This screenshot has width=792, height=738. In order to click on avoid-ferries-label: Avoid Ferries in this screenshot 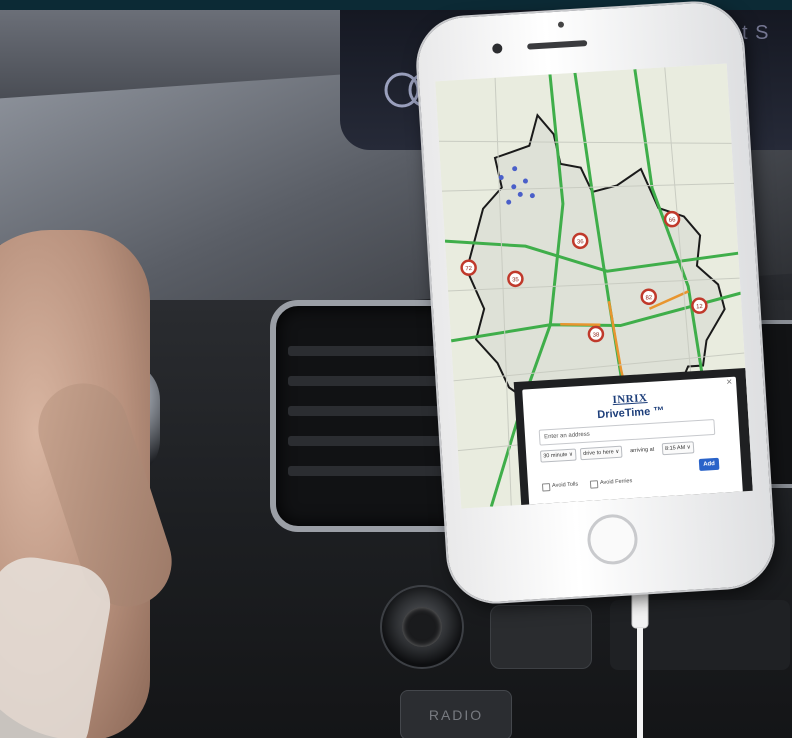, I will do `click(616, 482)`.